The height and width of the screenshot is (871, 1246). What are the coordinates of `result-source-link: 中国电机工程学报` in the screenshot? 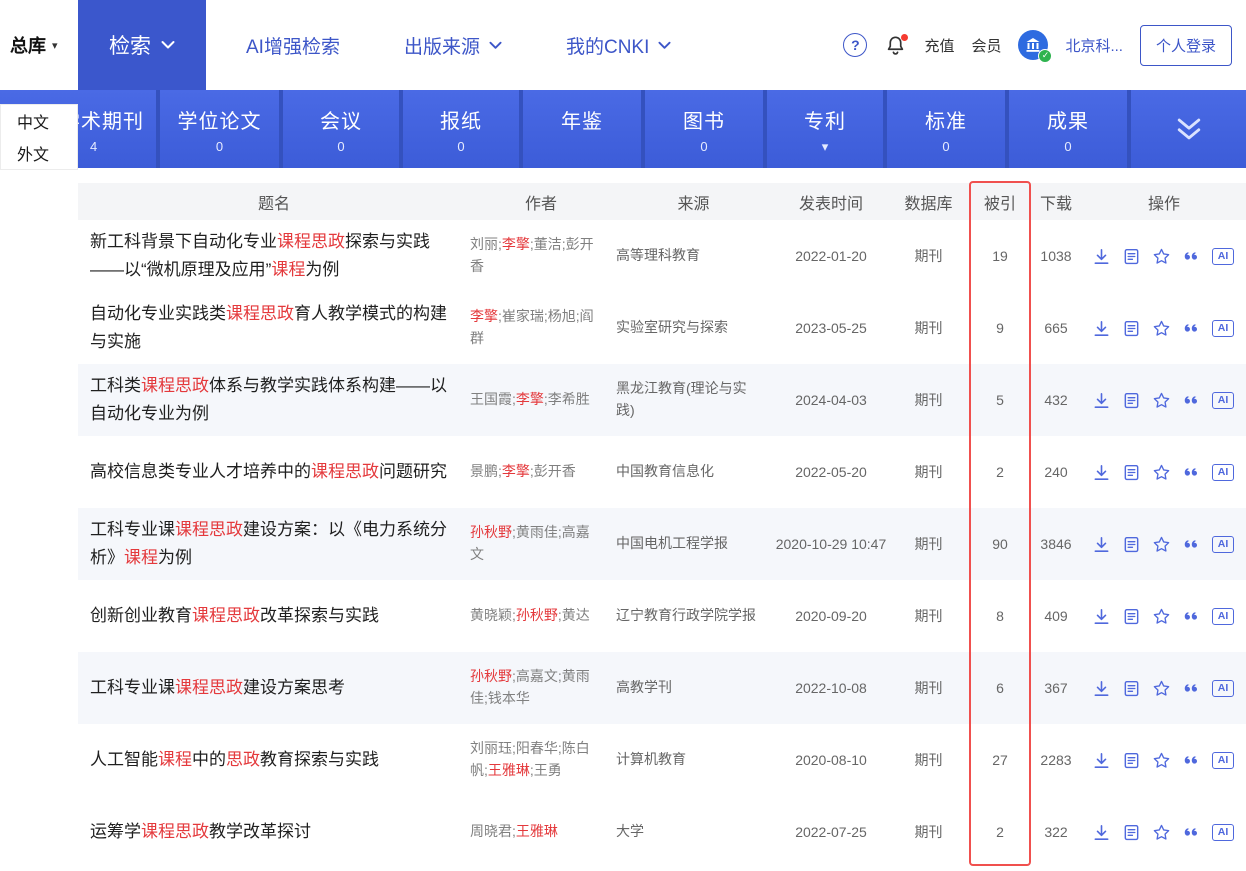 It's located at (693, 544).